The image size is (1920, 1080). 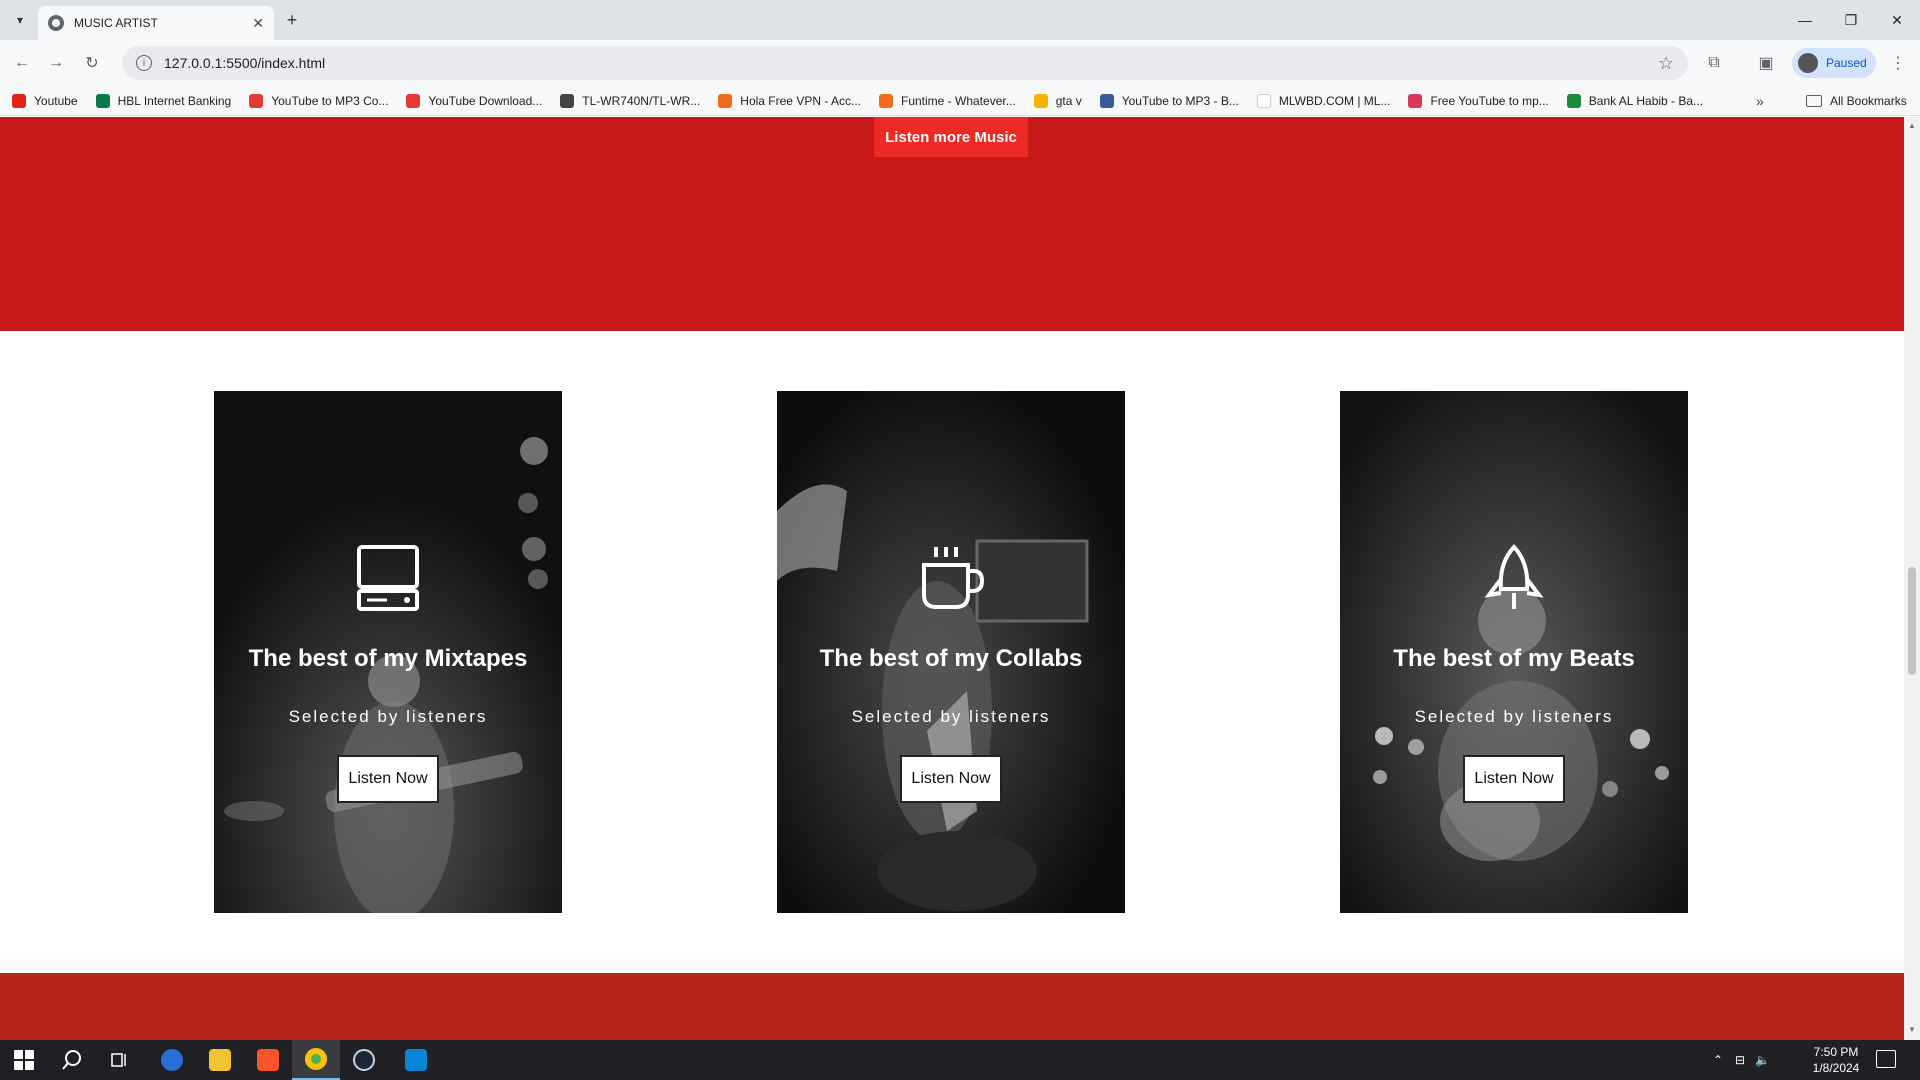 I want to click on coffee-cup-icon, so click(x=953, y=578).